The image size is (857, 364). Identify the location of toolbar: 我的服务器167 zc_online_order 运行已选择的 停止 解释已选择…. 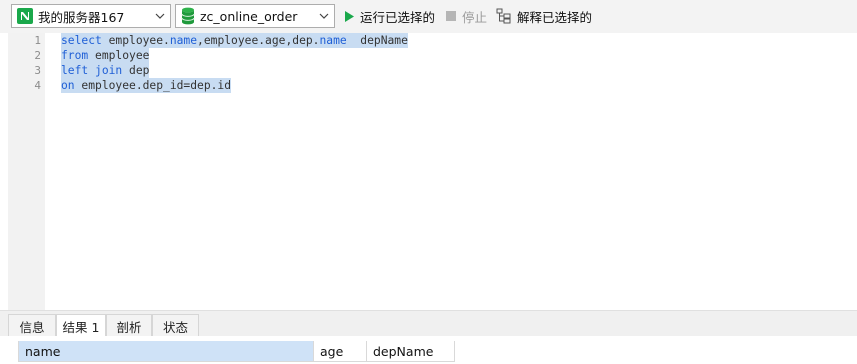
(428, 16).